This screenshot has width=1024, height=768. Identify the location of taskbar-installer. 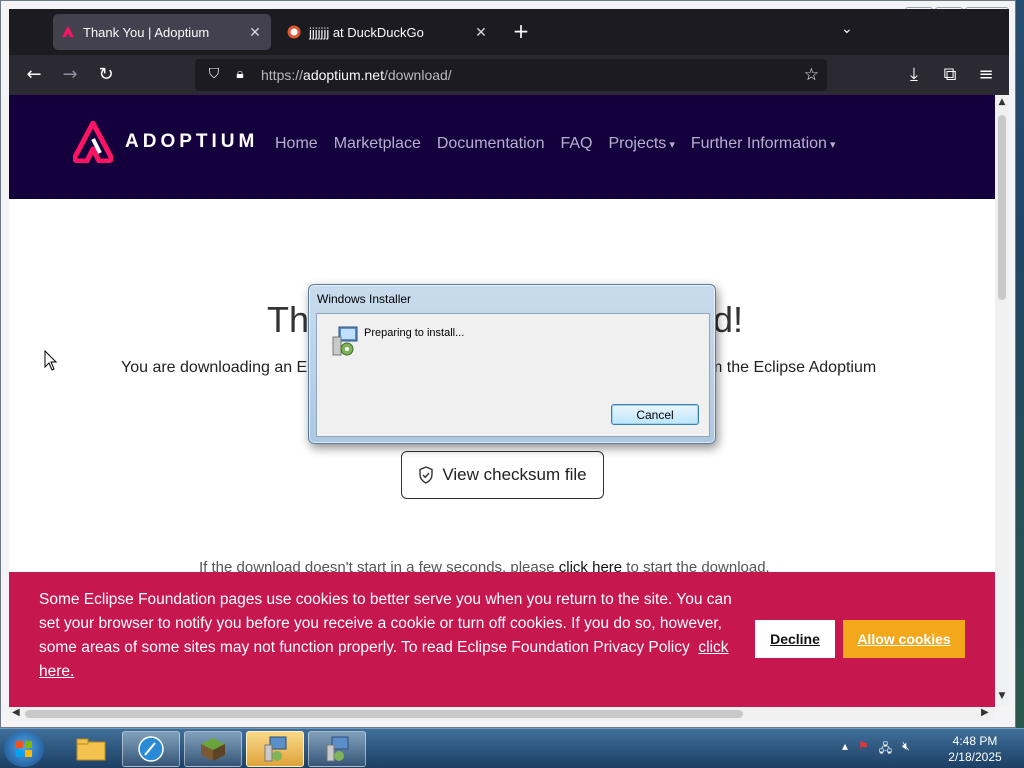
(337, 749).